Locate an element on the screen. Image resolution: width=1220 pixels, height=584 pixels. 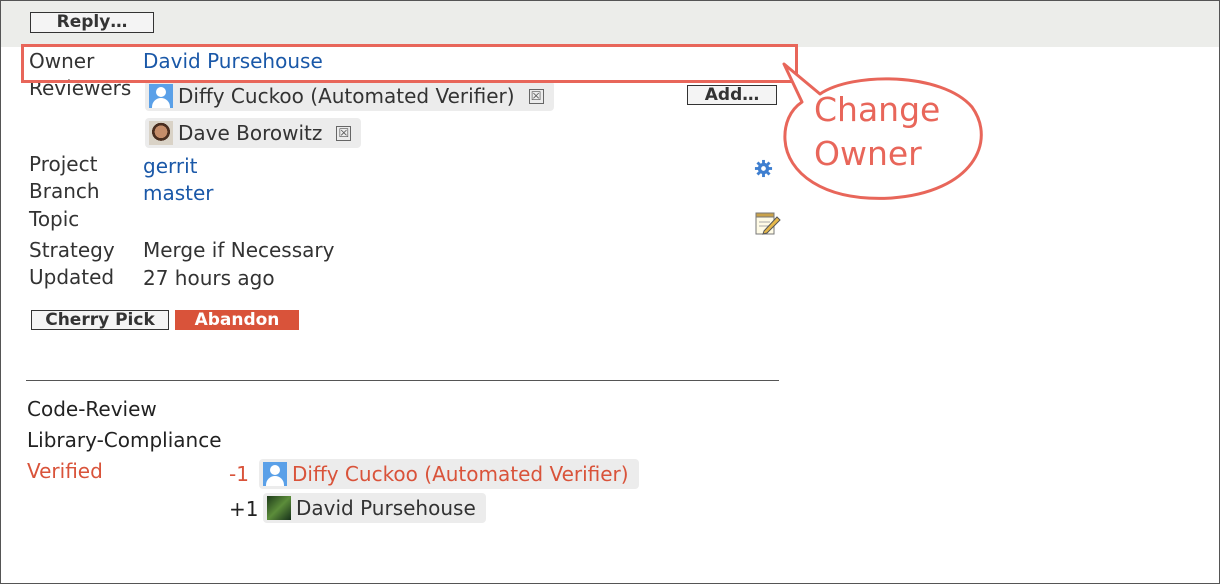
callout-text: Change Owner is located at coordinates (877, 131).